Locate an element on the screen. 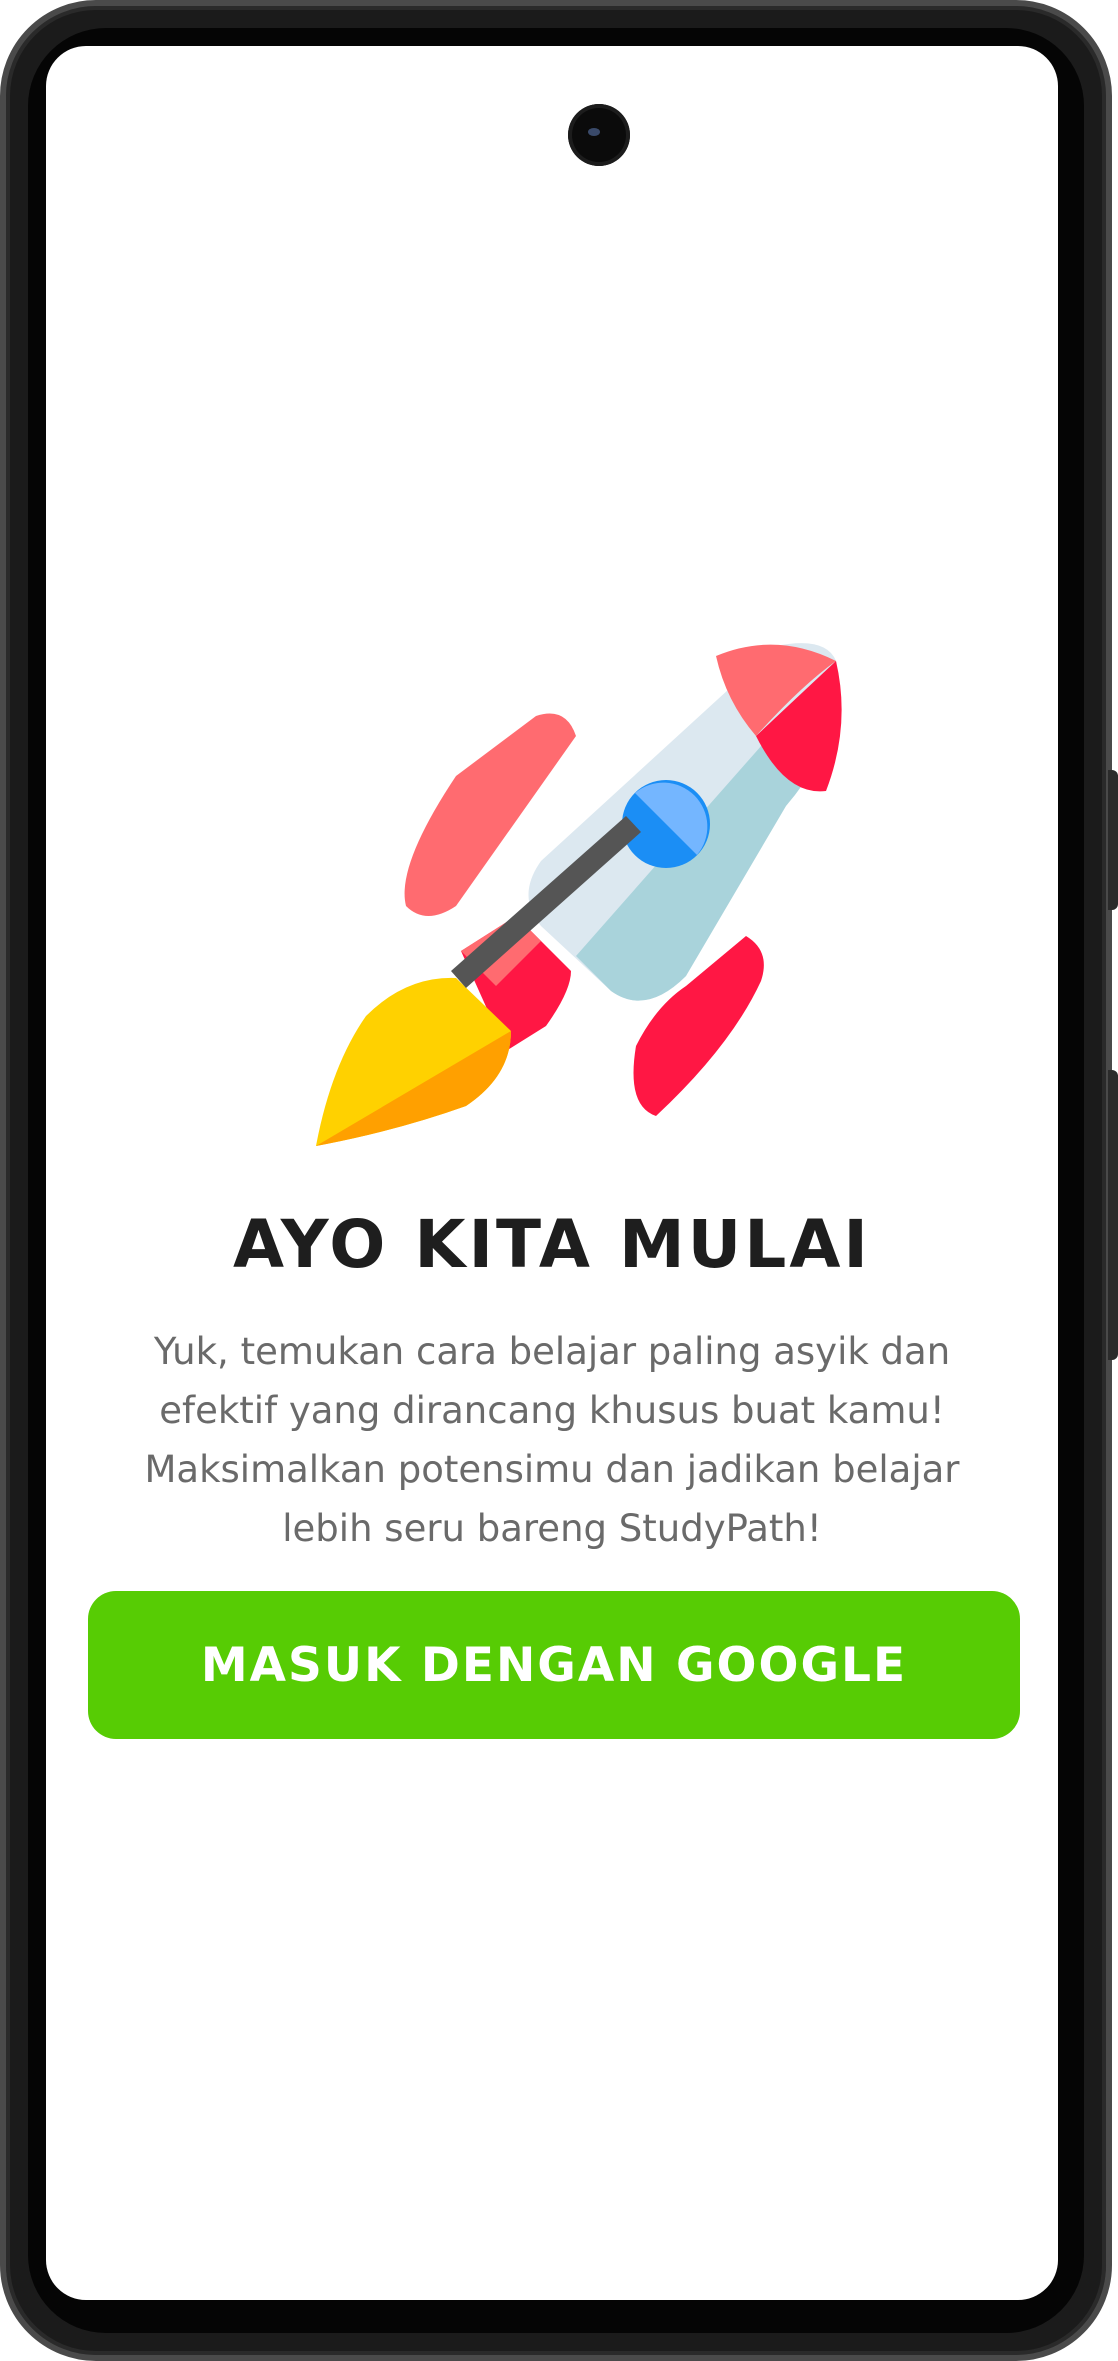  volume-button is located at coordinates (1113, 840).